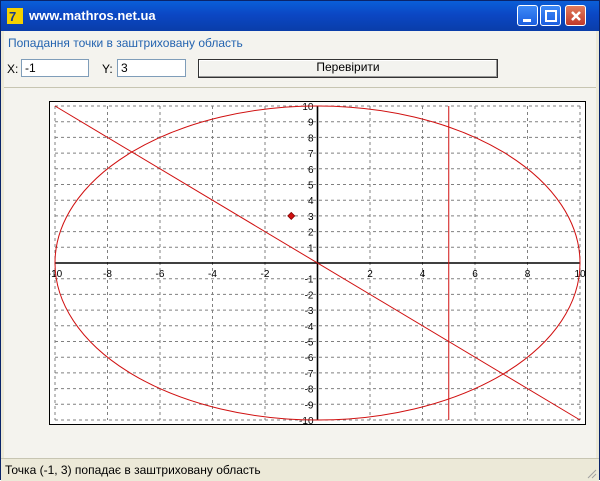 Image resolution: width=600 pixels, height=481 pixels. I want to click on separator, so click(300, 87).